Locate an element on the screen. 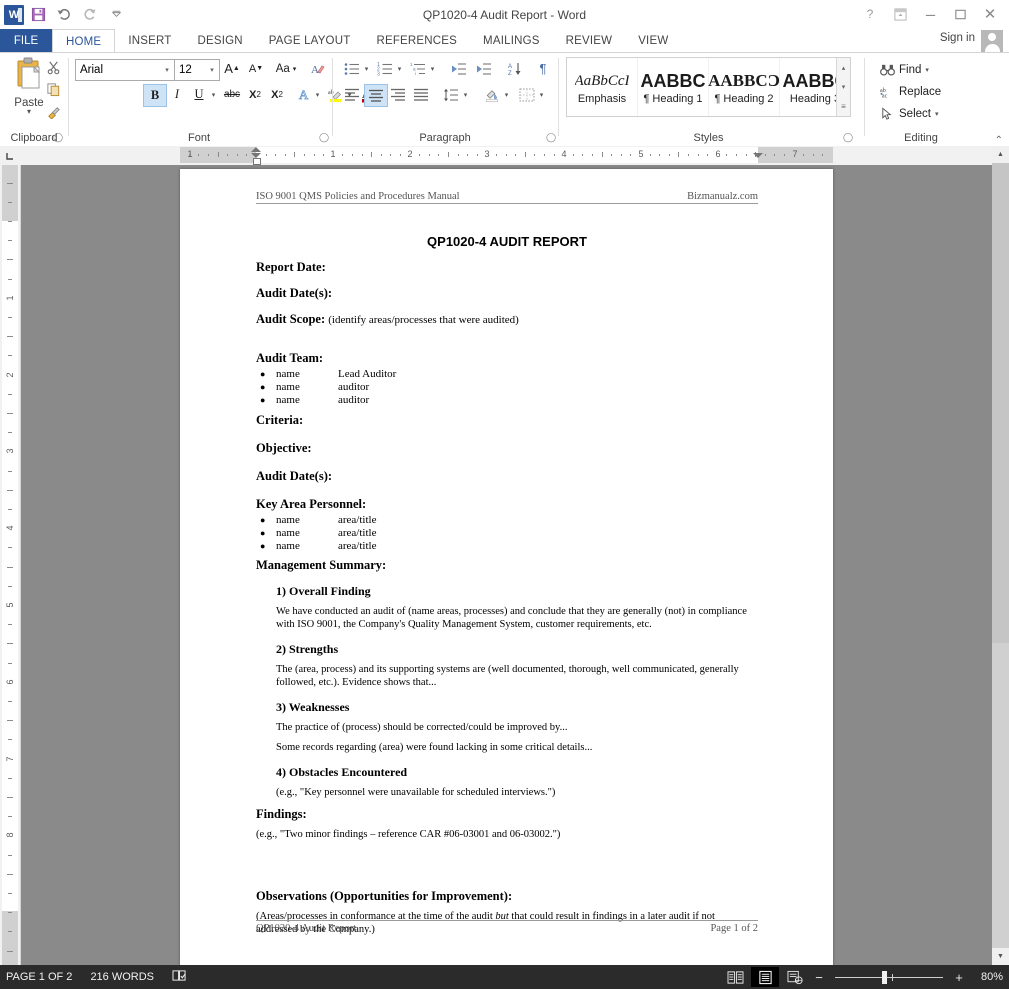 The width and height of the screenshot is (1009, 989). borders-icon is located at coordinates (527, 94).